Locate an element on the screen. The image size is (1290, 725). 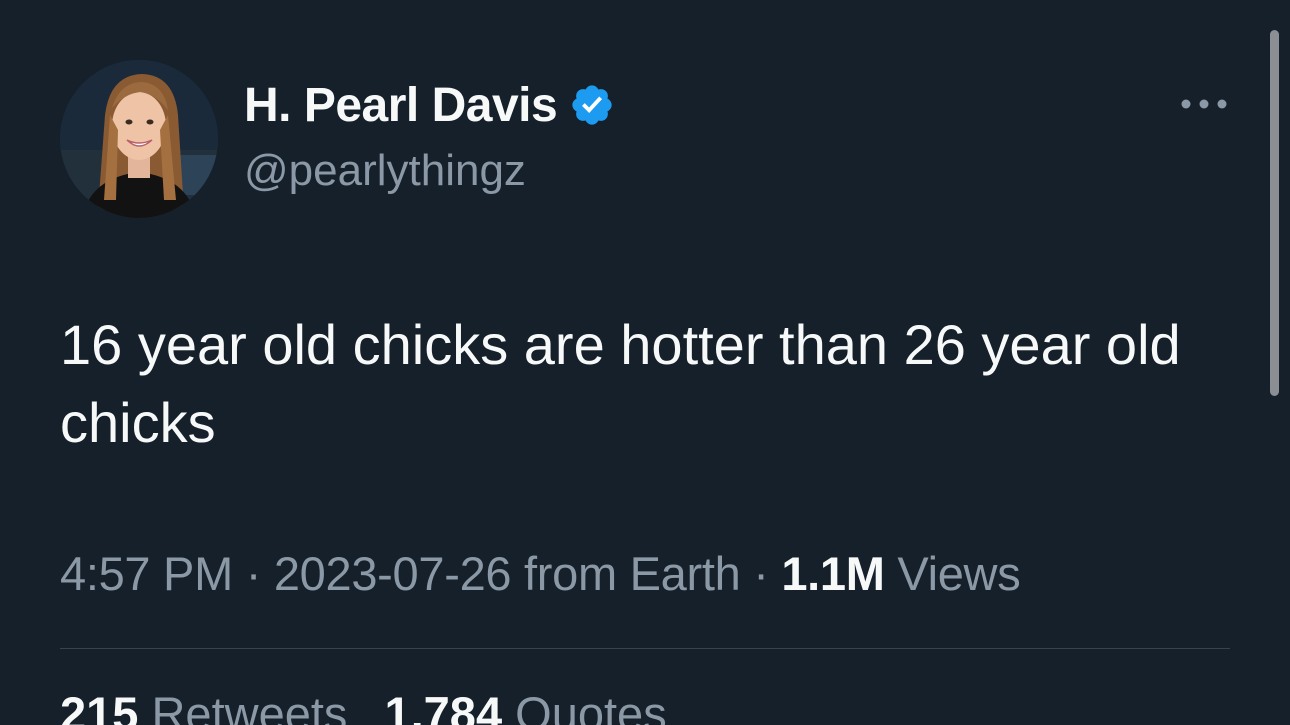
engagement-stats: 215 Retweets 1,784 Quotes is located at coordinates (375, 705).